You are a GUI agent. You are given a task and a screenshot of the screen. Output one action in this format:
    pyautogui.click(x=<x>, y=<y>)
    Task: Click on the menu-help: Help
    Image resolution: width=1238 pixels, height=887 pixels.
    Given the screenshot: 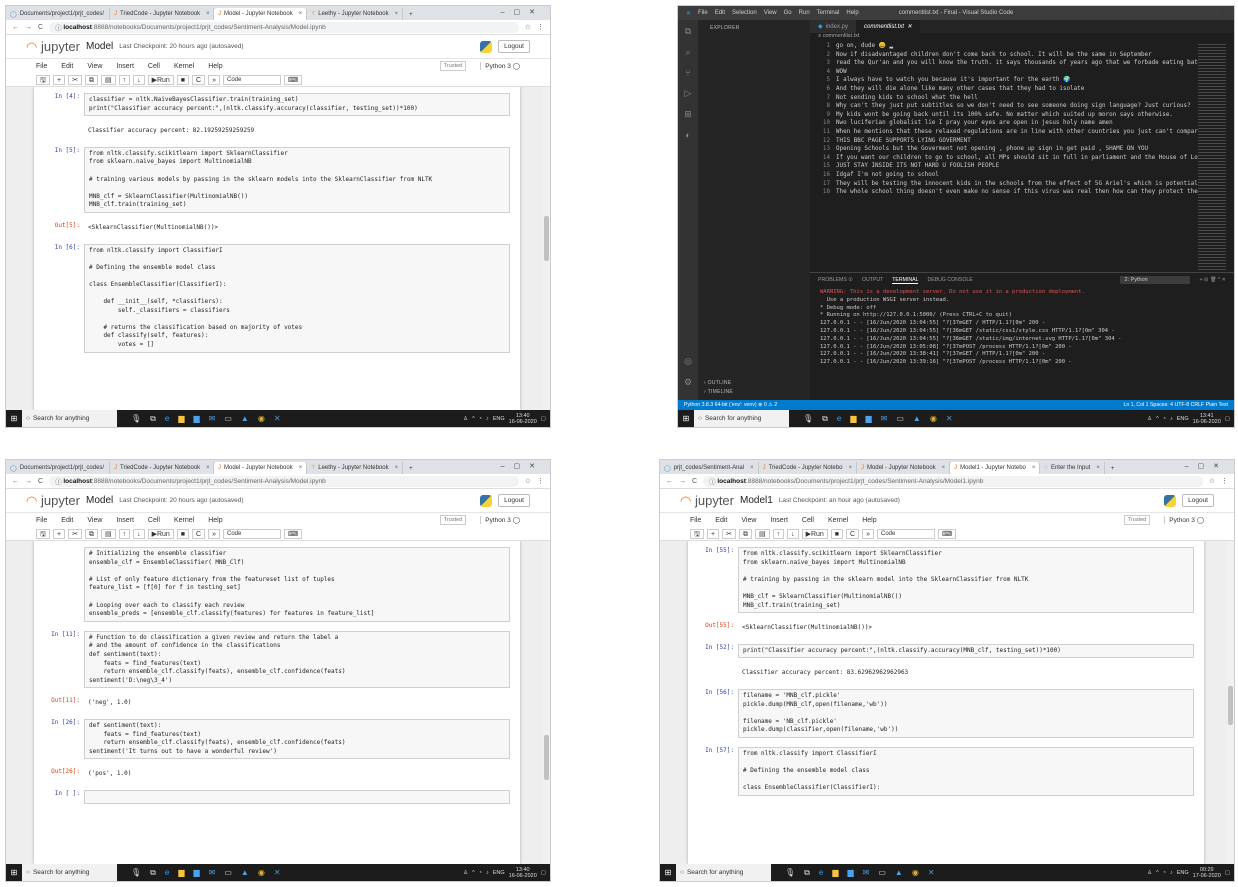 What is the action you would take?
    pyautogui.click(x=869, y=520)
    